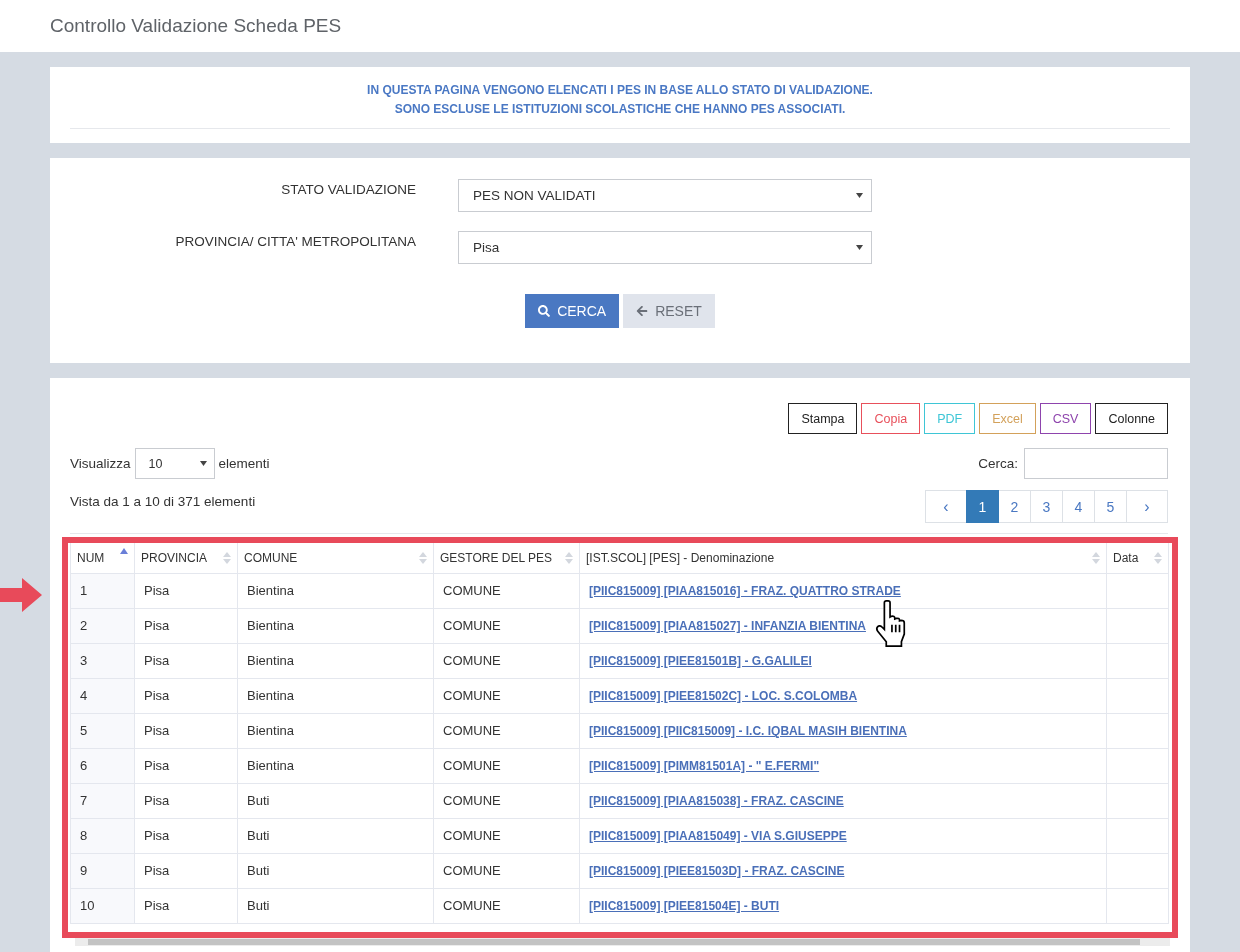  I want to click on table-info-text: Vista da 1 a 10 di 371 elementi, so click(163, 501).